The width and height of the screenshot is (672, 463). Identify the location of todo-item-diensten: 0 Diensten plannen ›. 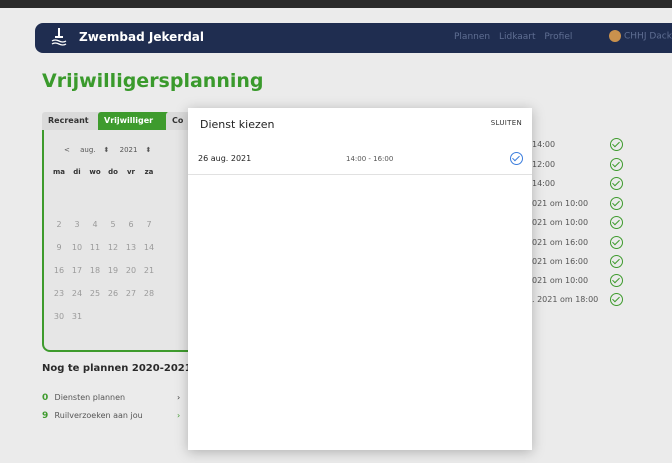
(117, 398).